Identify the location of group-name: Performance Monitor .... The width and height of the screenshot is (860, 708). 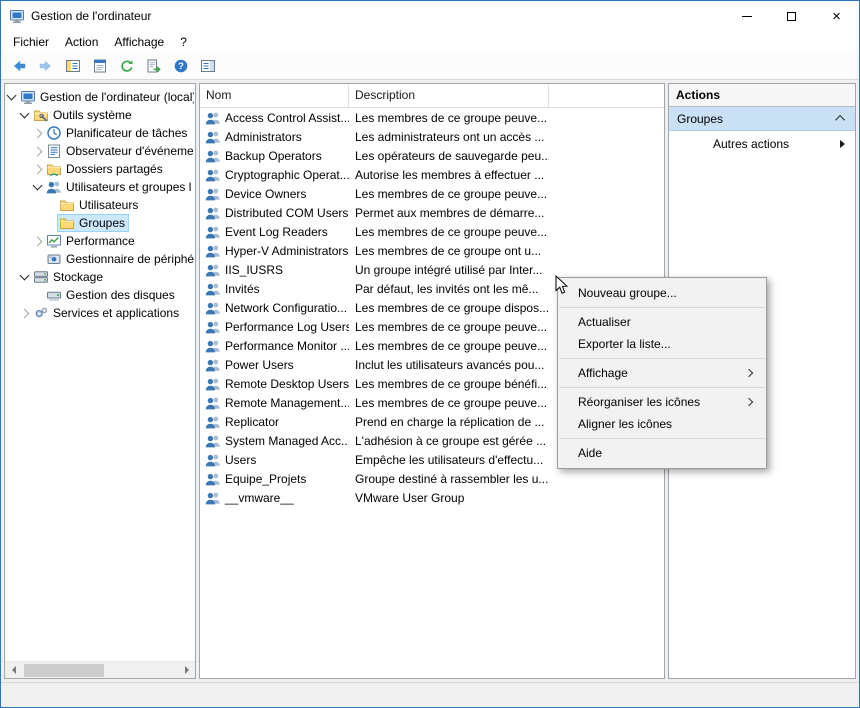
(287, 345).